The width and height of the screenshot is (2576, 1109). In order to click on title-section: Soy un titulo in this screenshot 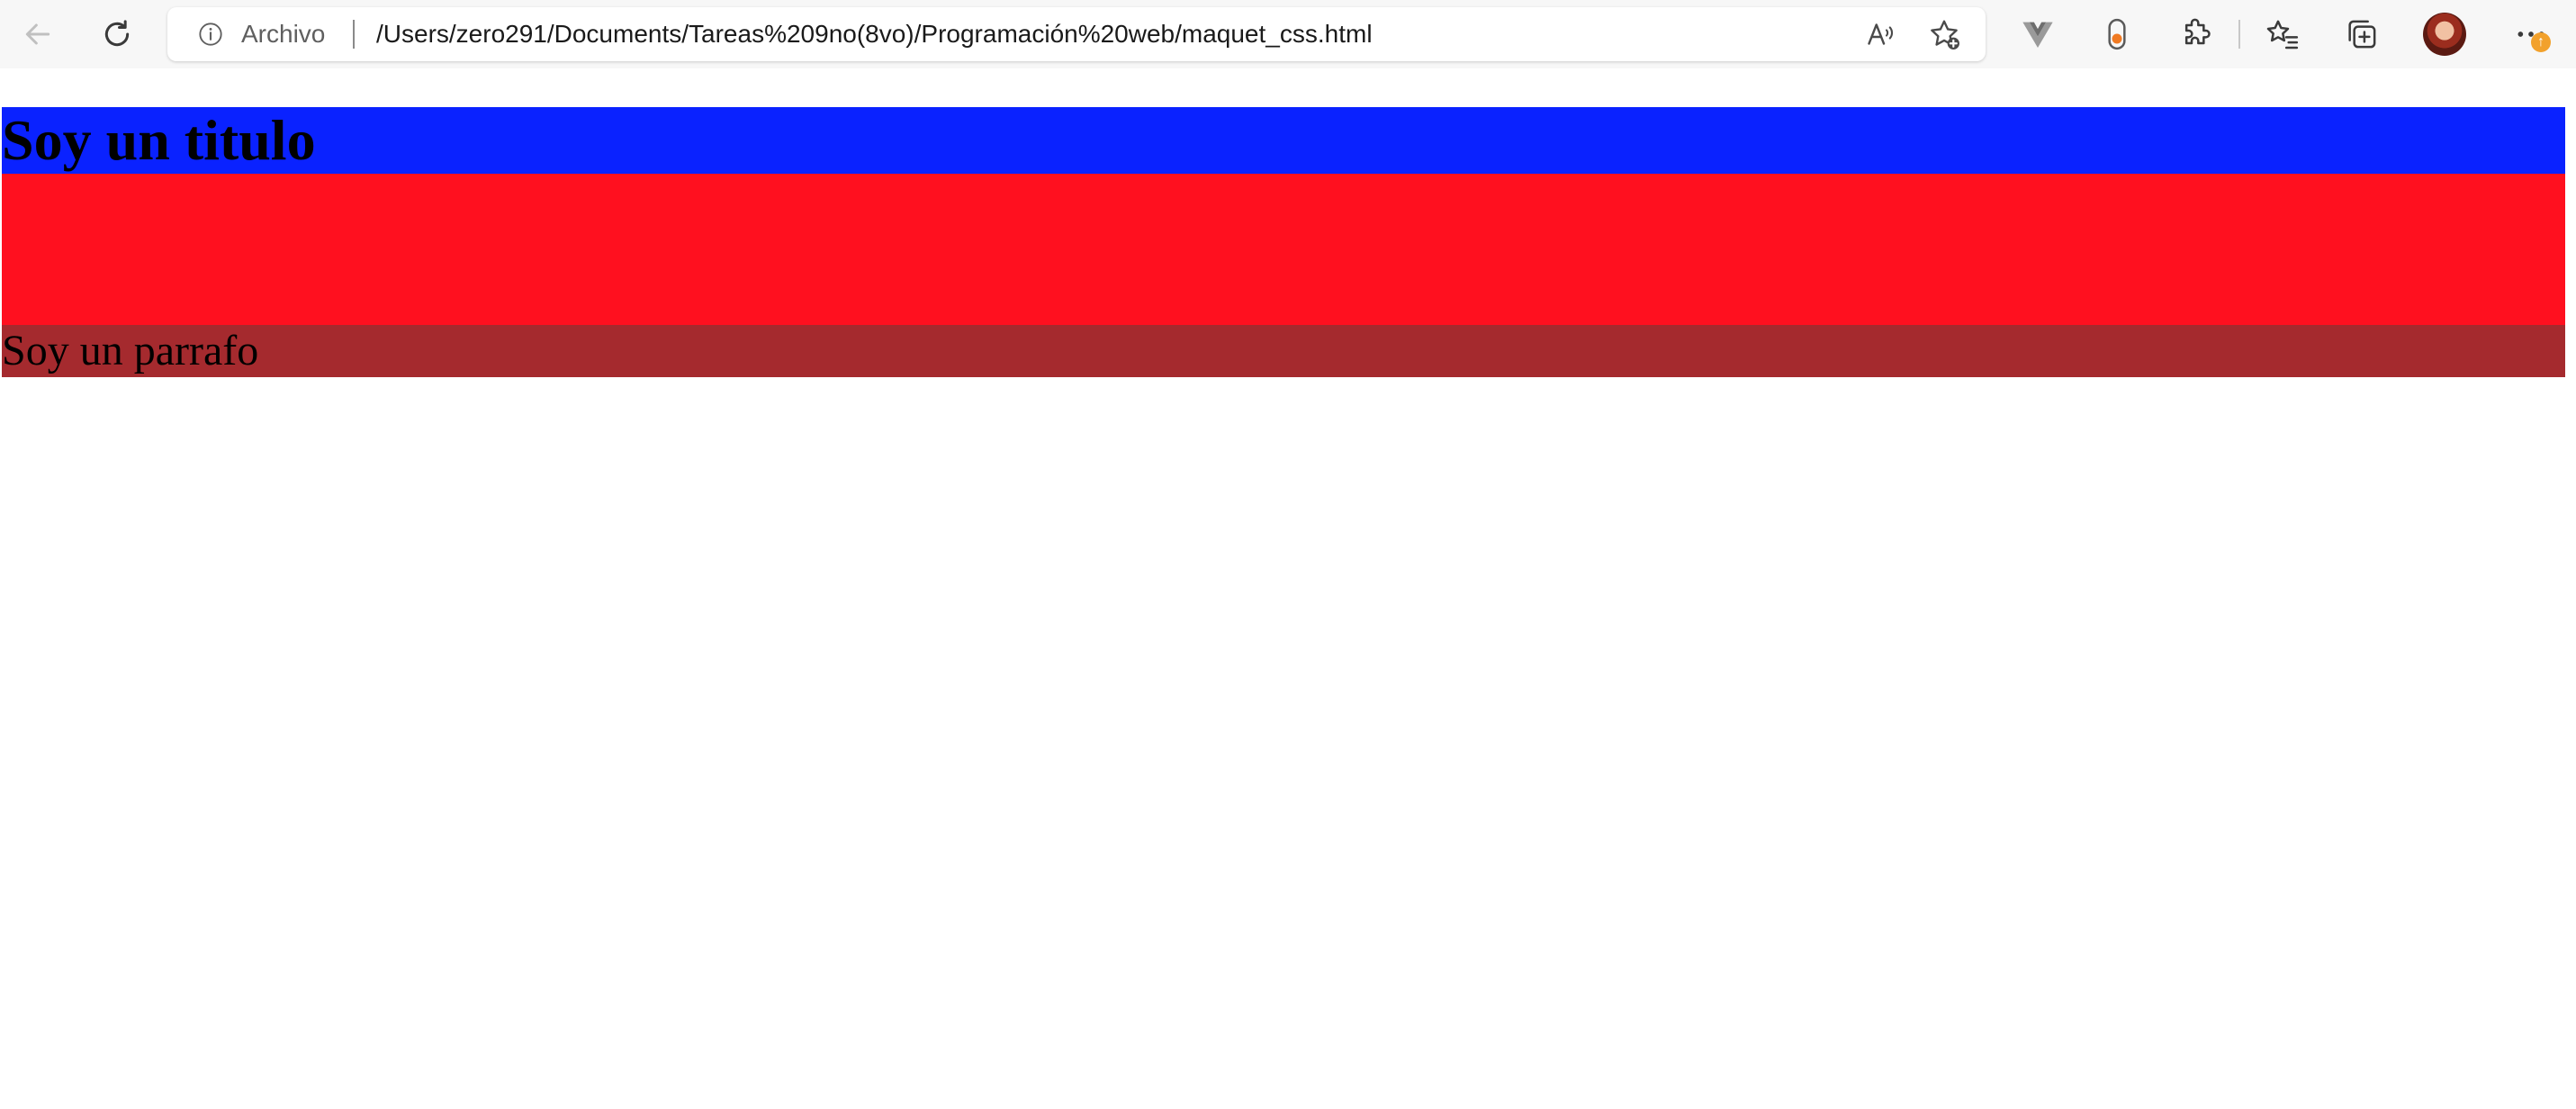, I will do `click(1283, 140)`.